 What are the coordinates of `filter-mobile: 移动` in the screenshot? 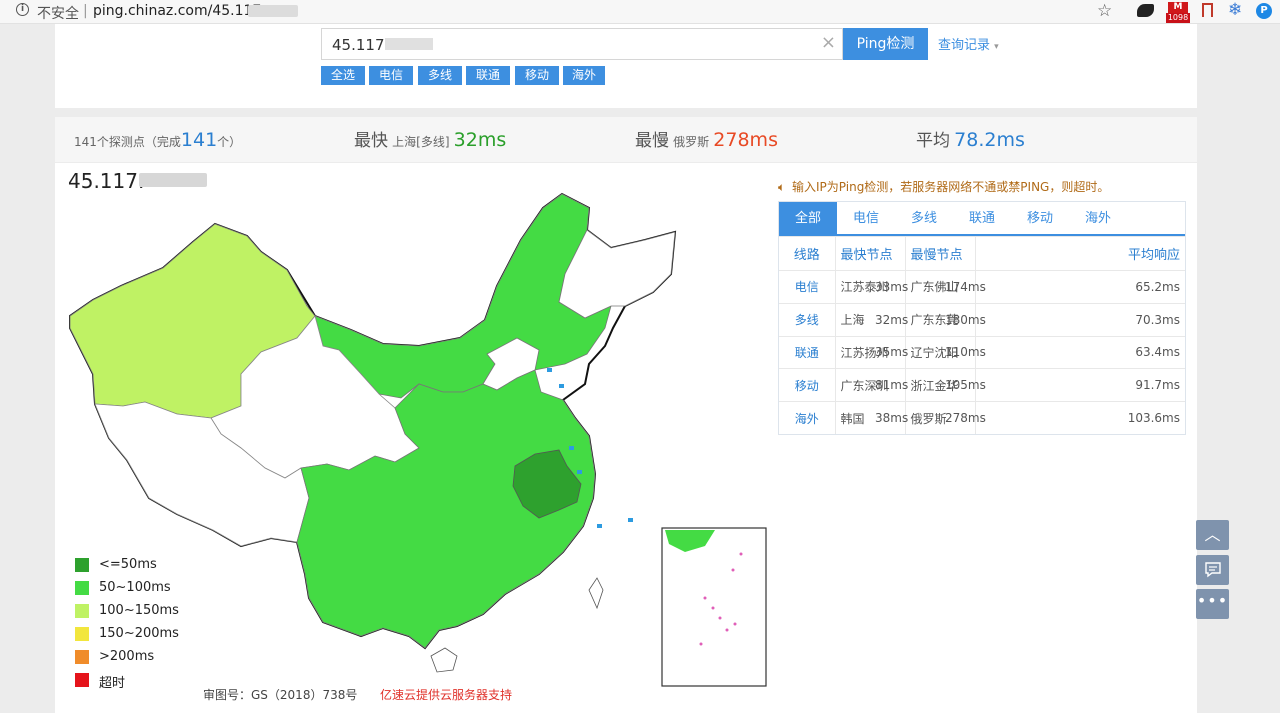 It's located at (537, 75).